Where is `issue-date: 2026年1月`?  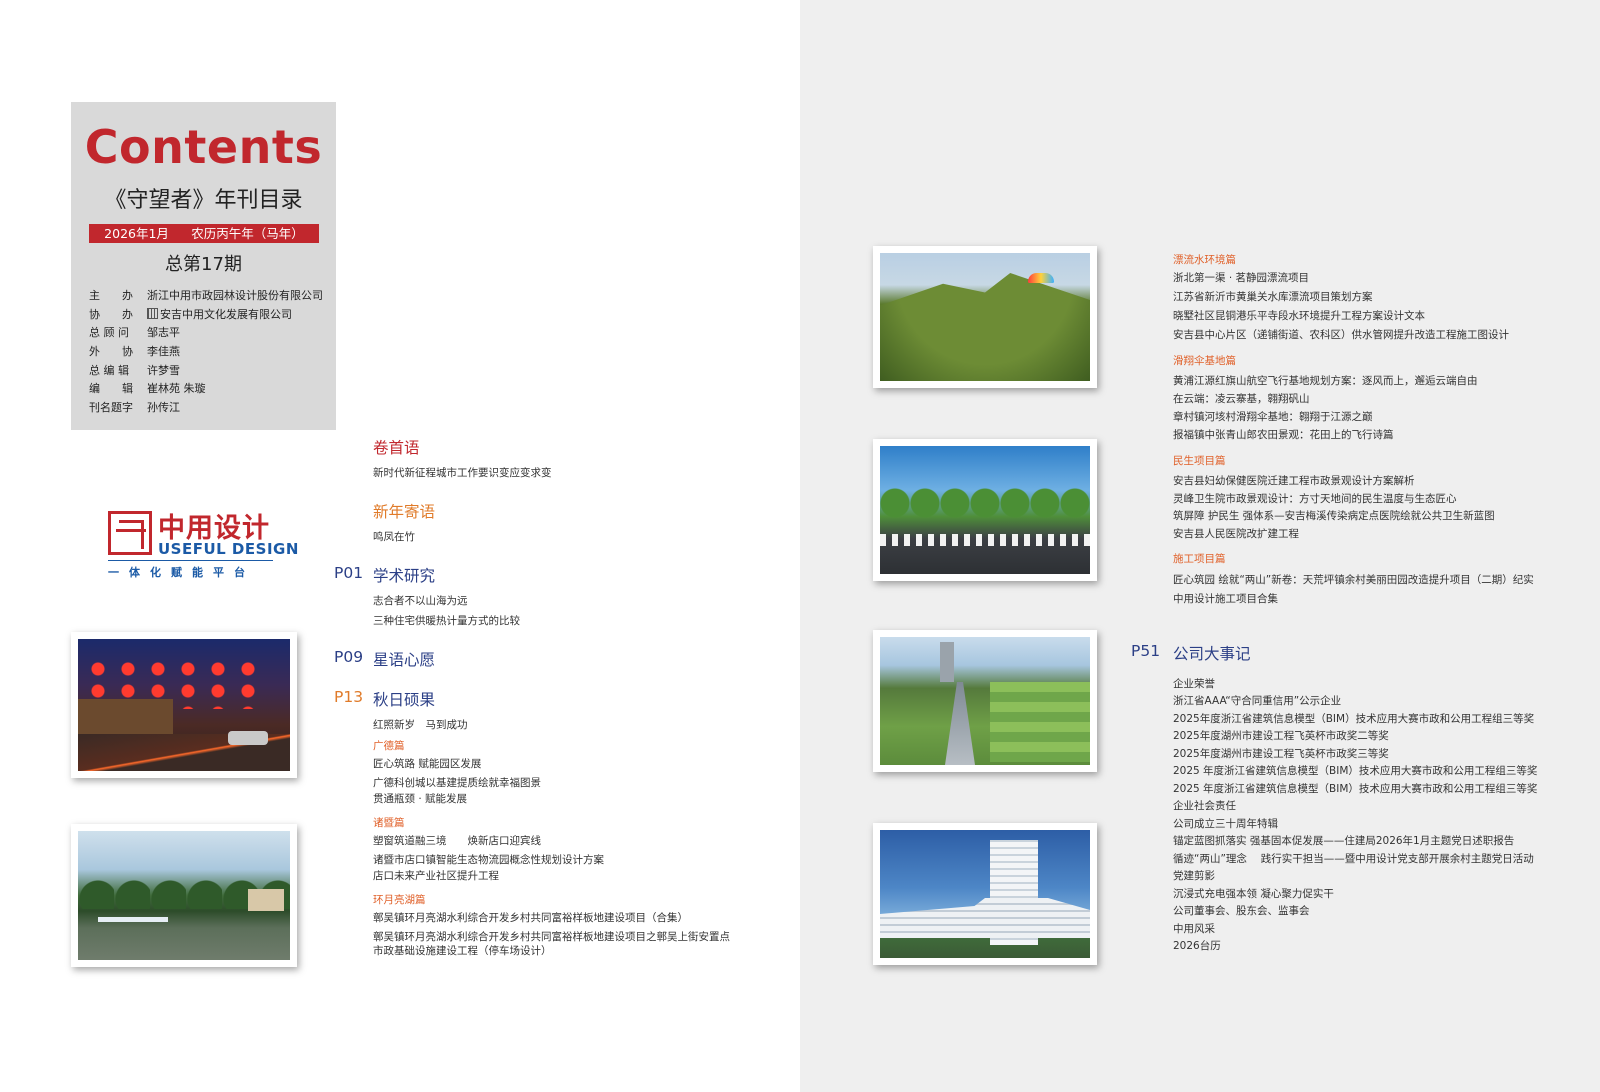
issue-date: 2026年1月 is located at coordinates (136, 233).